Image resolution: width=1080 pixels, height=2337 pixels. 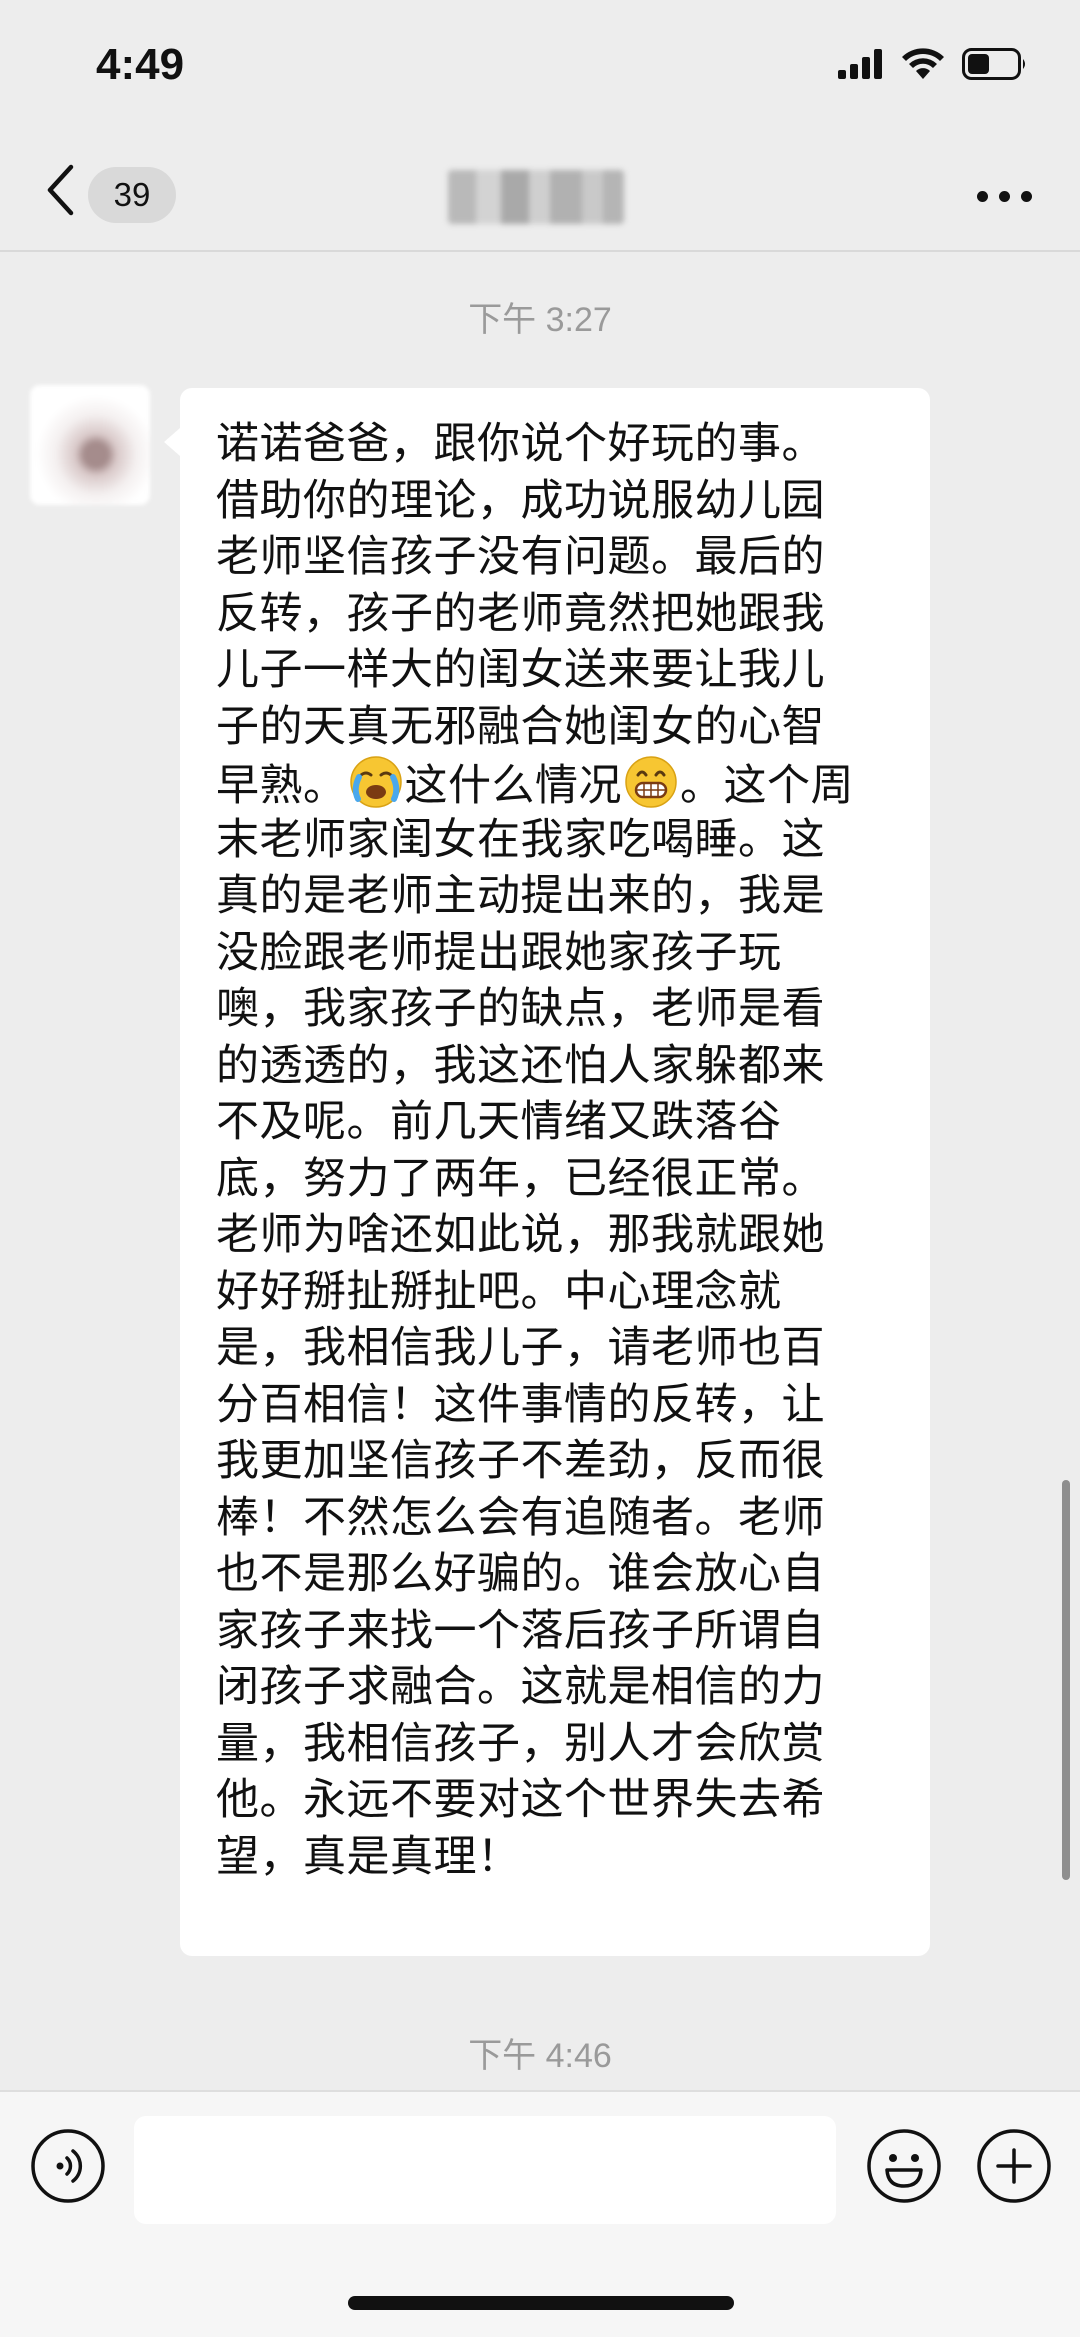 What do you see at coordinates (90, 445) in the screenshot?
I see `sender-avatar` at bounding box center [90, 445].